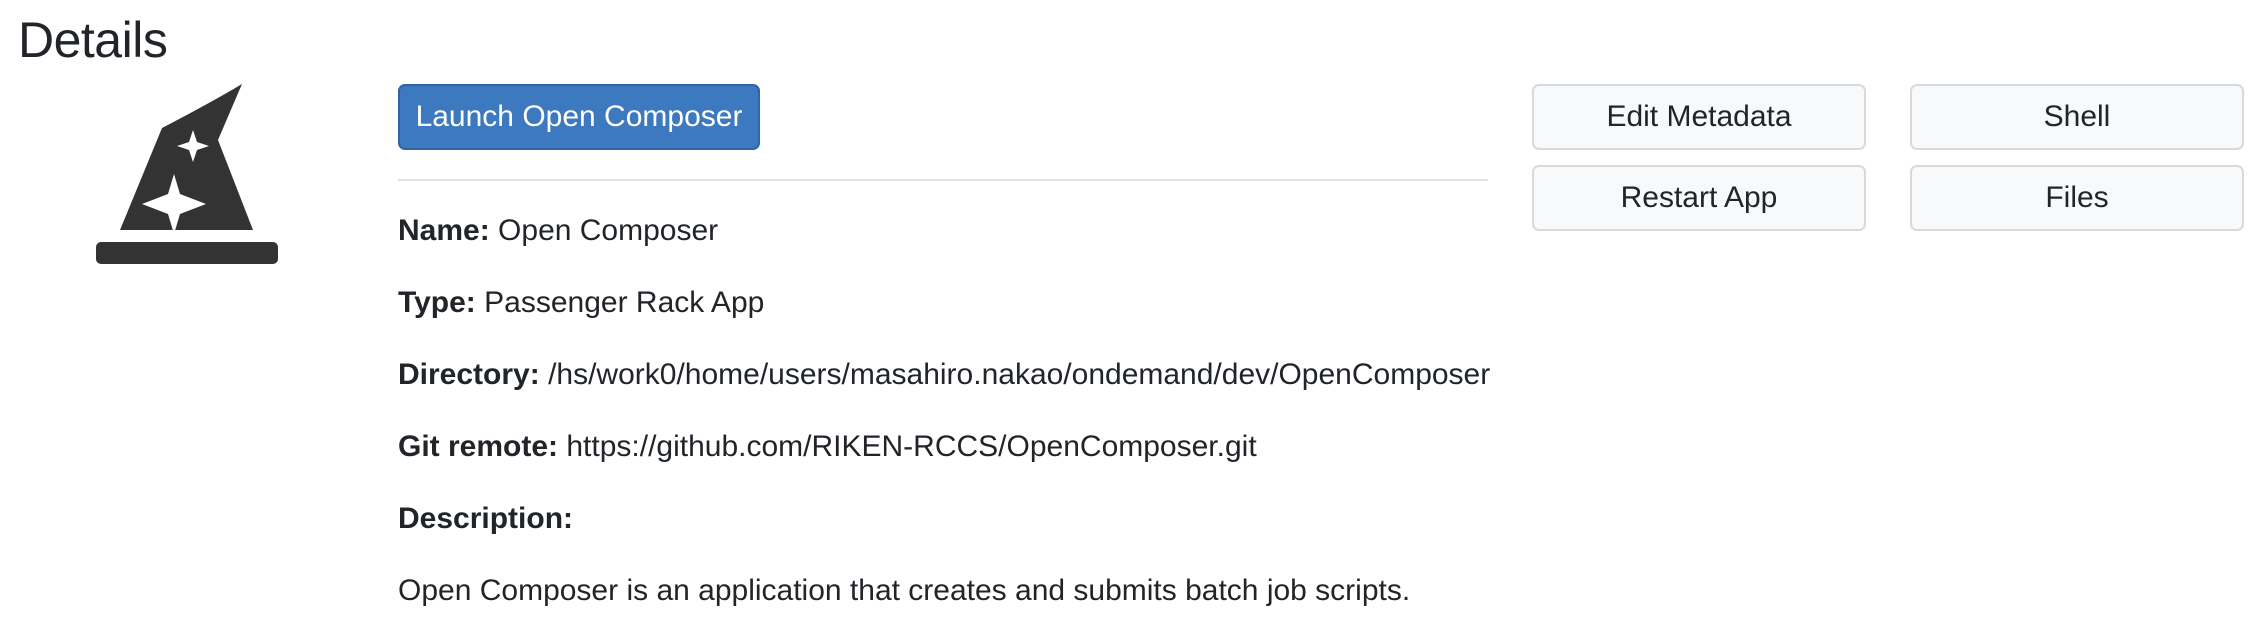 Image resolution: width=2266 pixels, height=636 pixels. I want to click on detail-description: Description:, so click(485, 519).